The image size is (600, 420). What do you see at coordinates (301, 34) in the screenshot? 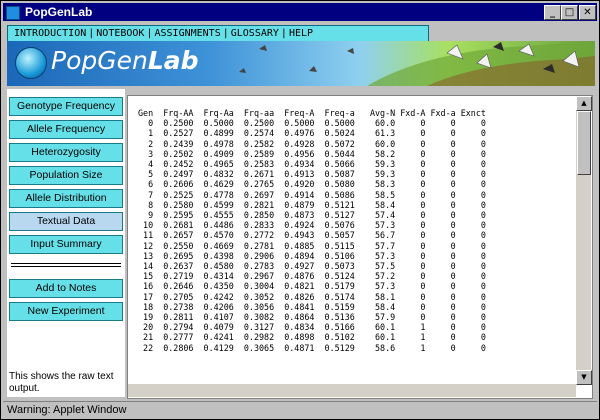
I see `menu-help: HELP` at bounding box center [301, 34].